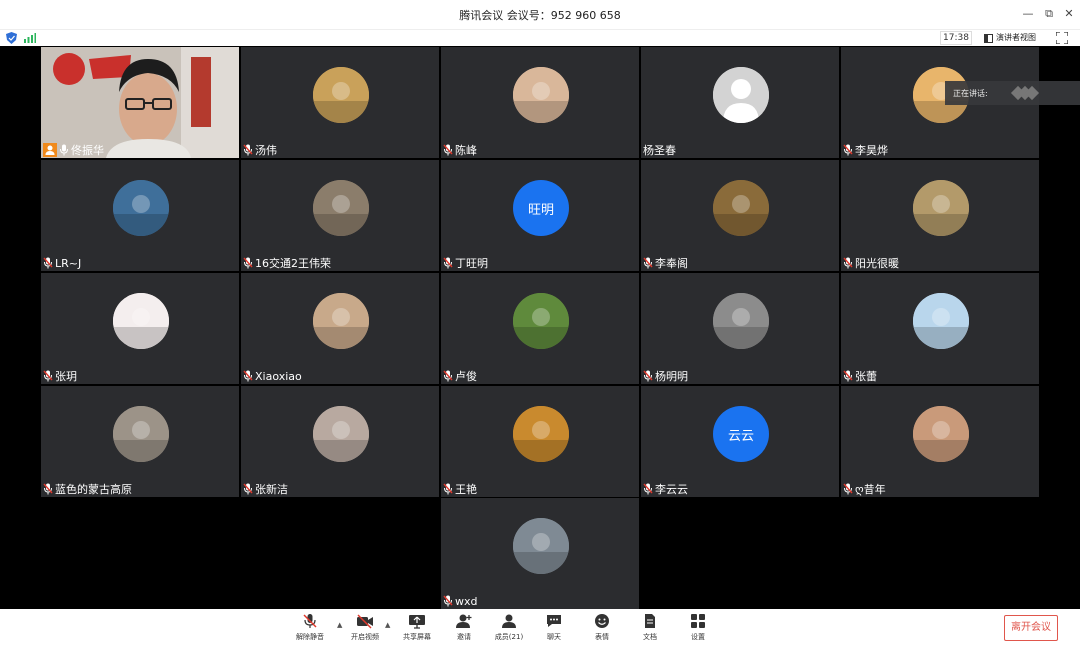  I want to click on participant-tile: 杨圣春, so click(740, 102).